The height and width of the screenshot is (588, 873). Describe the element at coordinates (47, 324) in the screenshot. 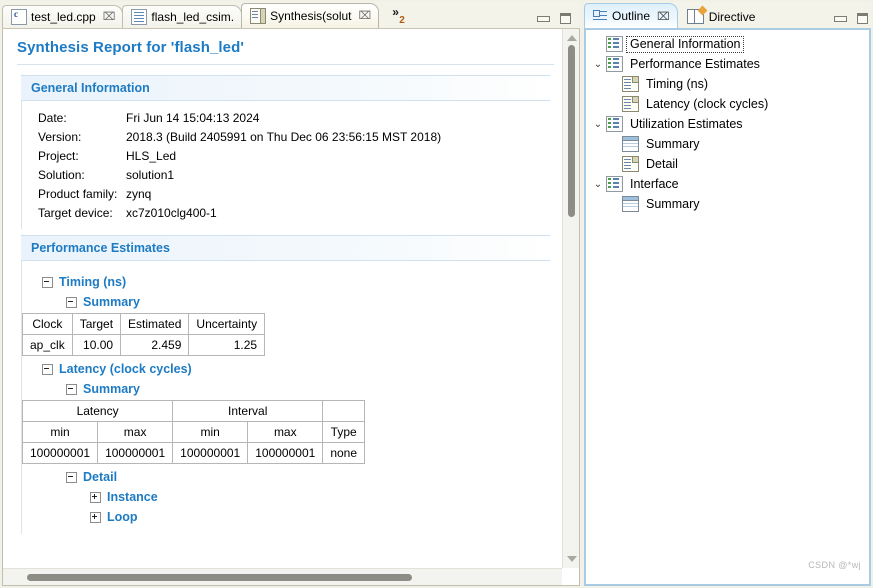

I see `column-header: Clock` at that location.